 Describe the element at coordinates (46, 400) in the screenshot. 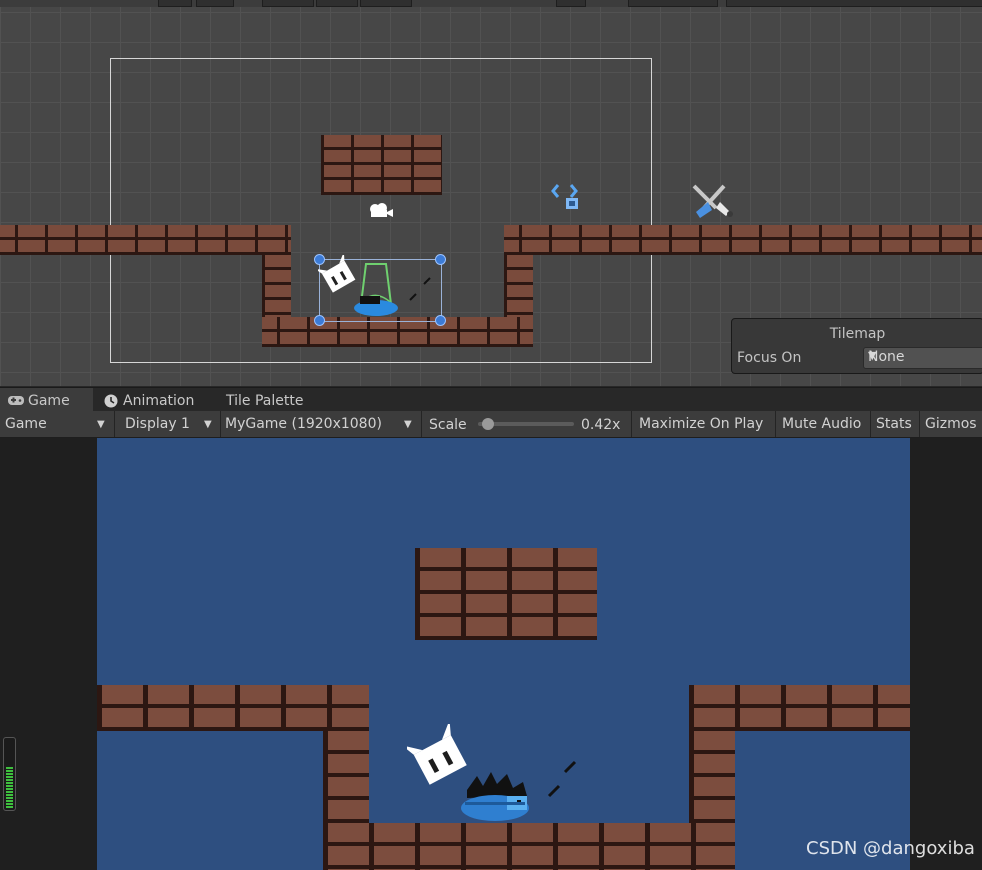

I see `tab-game: Game` at that location.